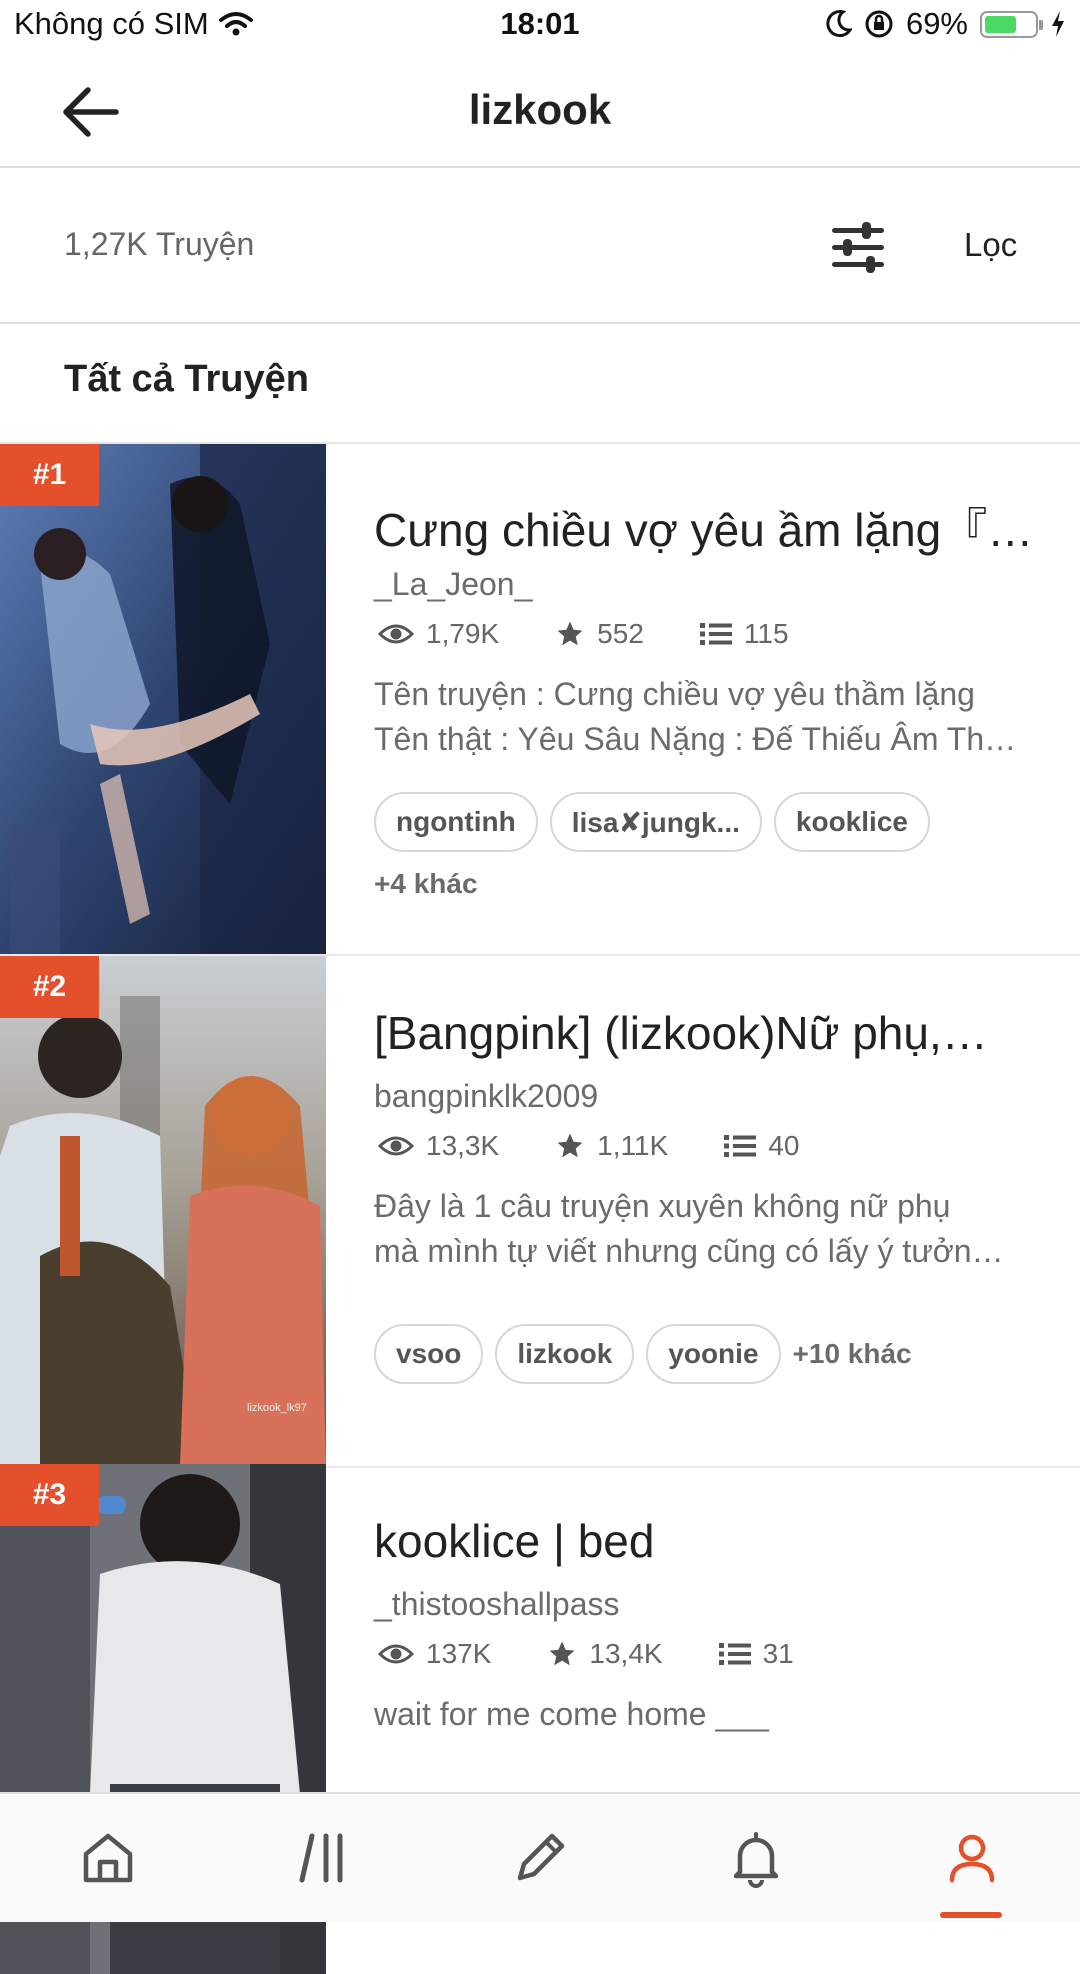 The height and width of the screenshot is (1974, 1080). I want to click on story-title: kooklice | bed, so click(704, 1541).